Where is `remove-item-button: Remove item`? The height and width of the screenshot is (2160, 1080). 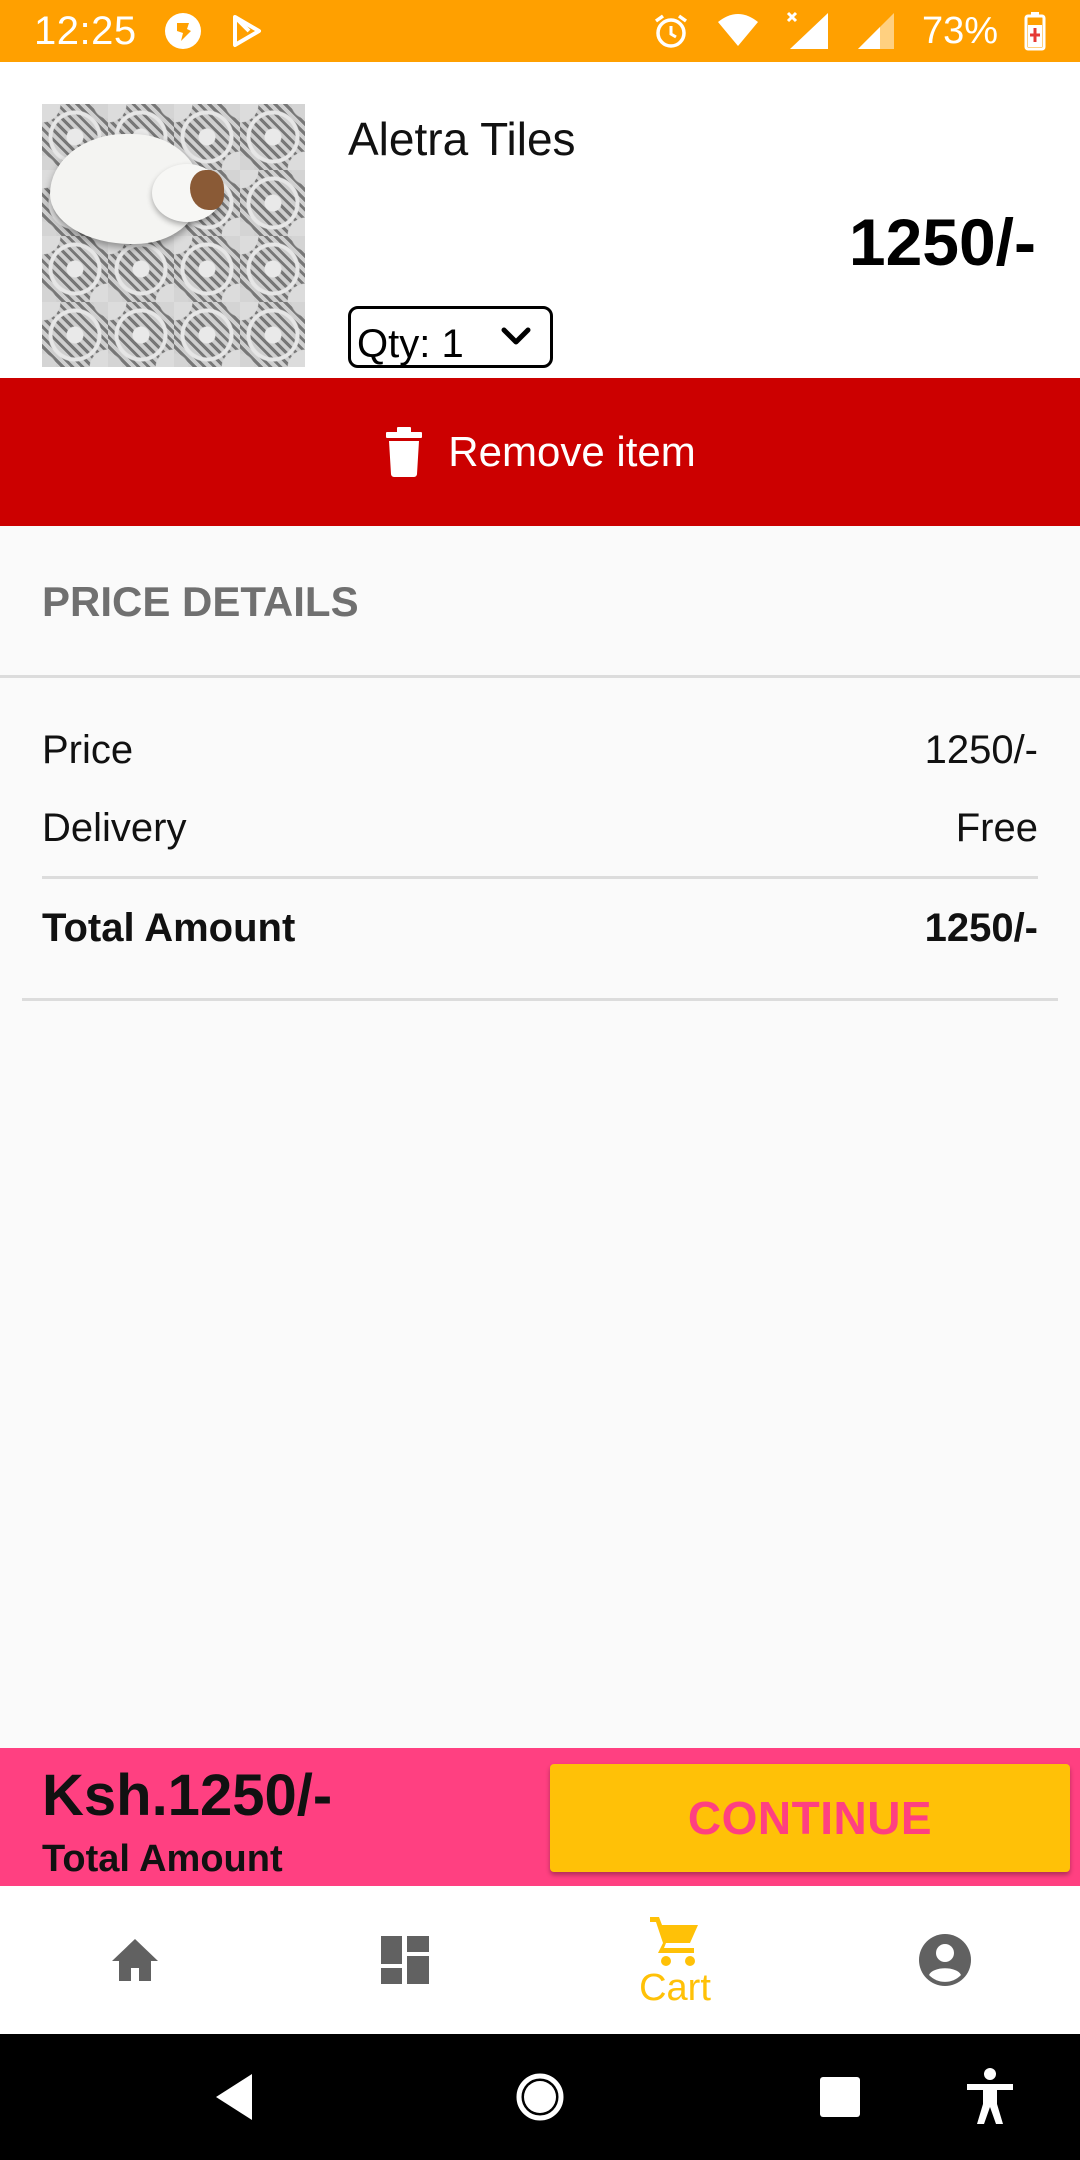
remove-item-button: Remove item is located at coordinates (540, 452).